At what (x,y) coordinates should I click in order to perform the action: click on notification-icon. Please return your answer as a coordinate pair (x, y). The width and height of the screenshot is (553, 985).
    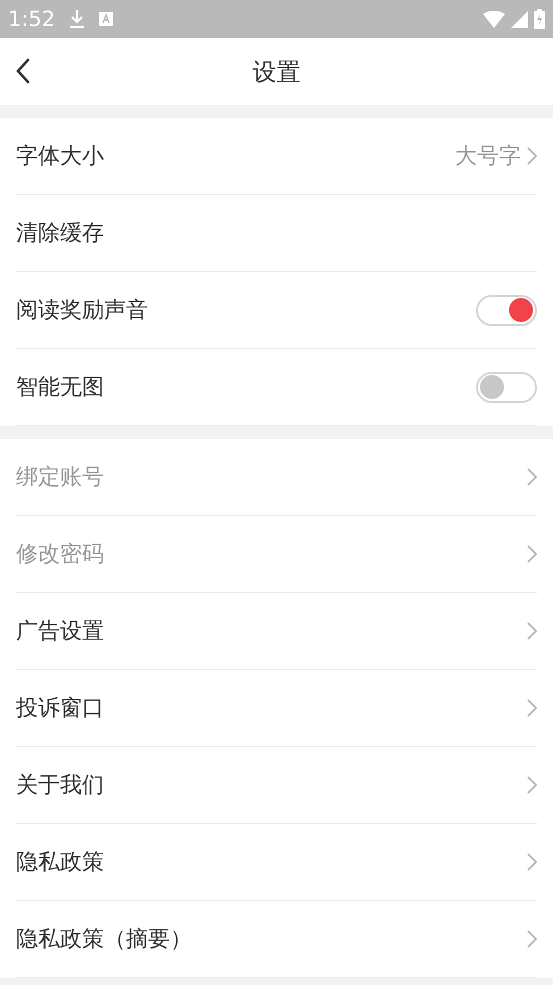
    Looking at the image, I should click on (106, 19).